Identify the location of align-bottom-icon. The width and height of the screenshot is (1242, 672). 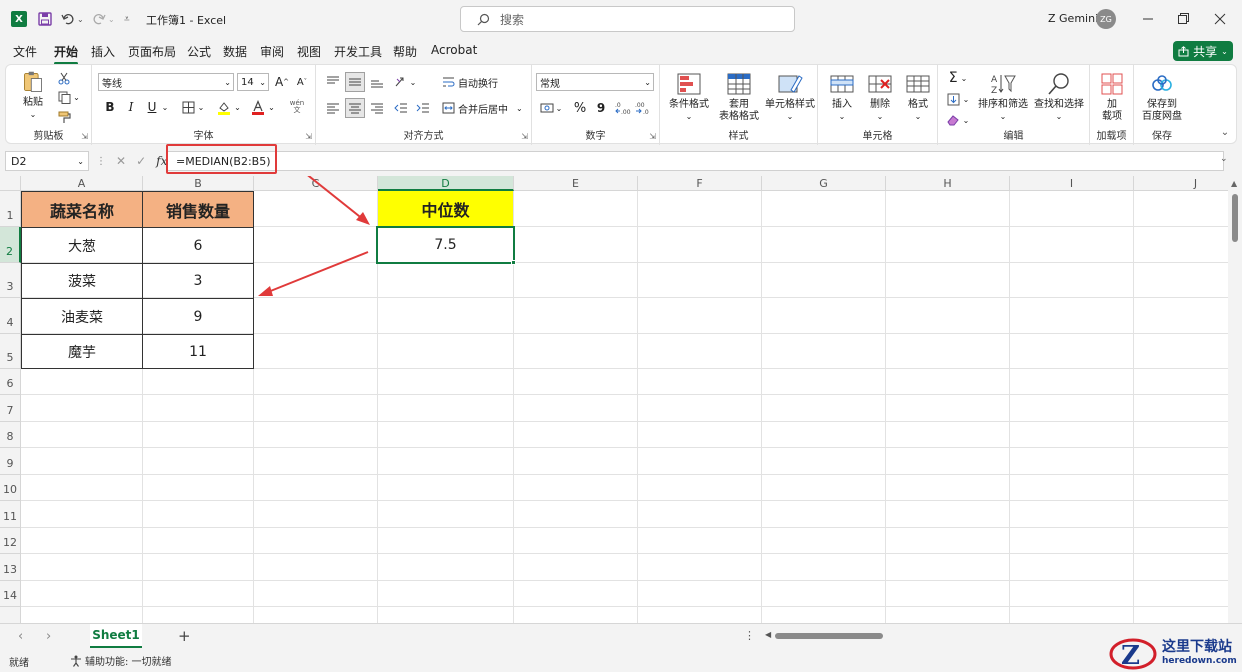
(377, 82).